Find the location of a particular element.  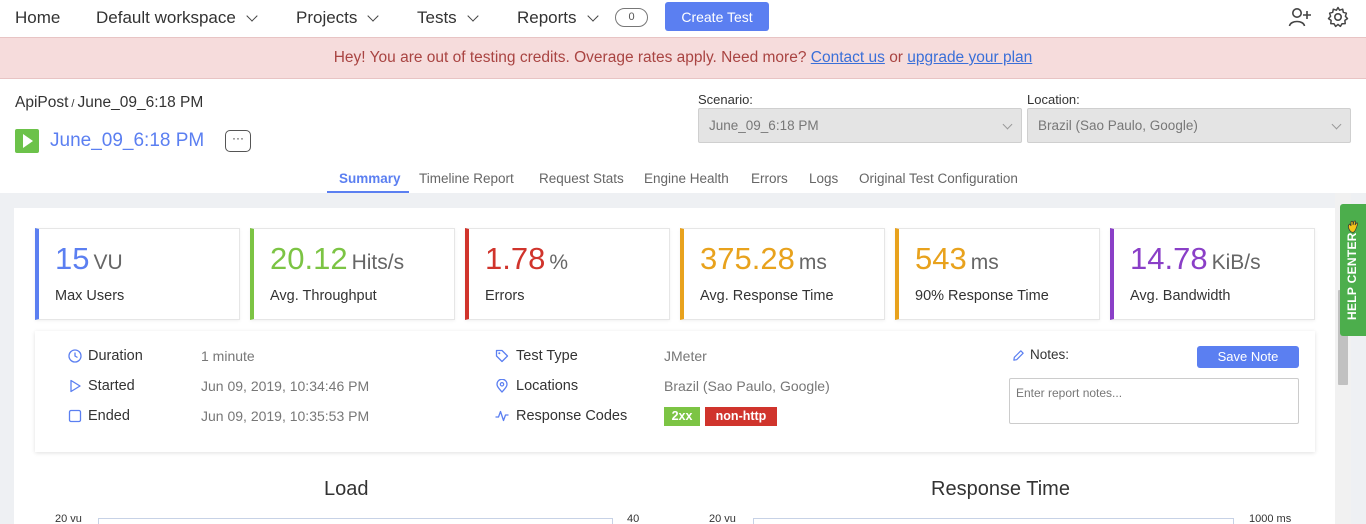

tab-logs: Logs is located at coordinates (823, 178).